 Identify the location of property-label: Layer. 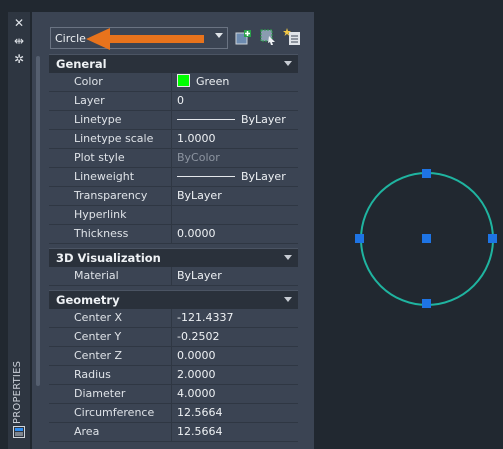
(110, 101).